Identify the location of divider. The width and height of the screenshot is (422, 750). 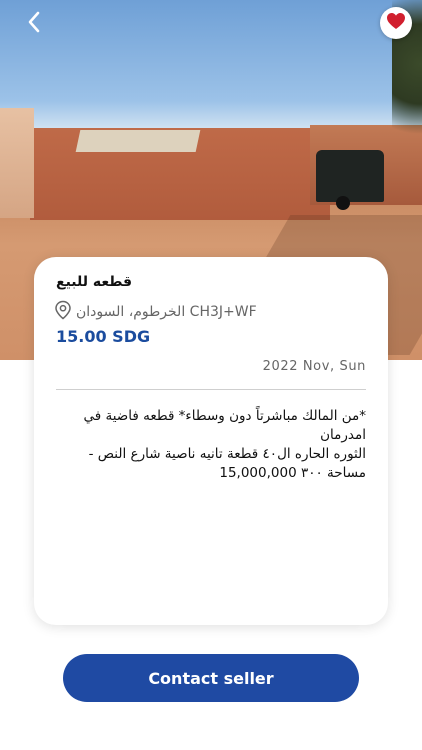
(211, 389).